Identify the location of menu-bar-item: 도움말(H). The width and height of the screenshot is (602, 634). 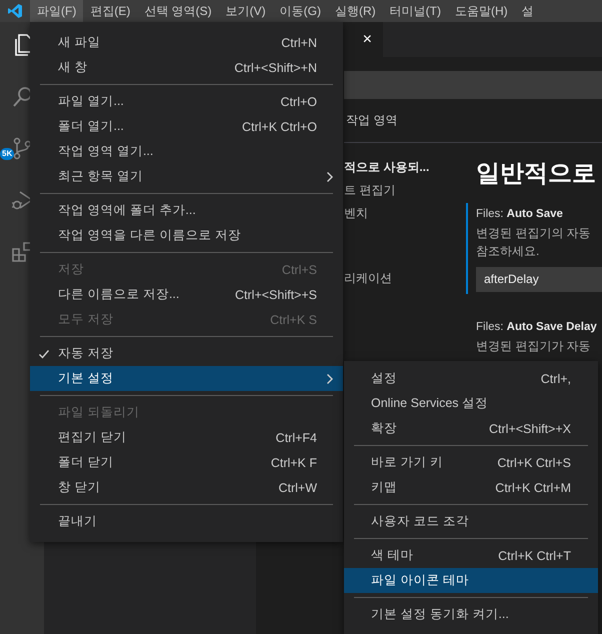
(481, 11).